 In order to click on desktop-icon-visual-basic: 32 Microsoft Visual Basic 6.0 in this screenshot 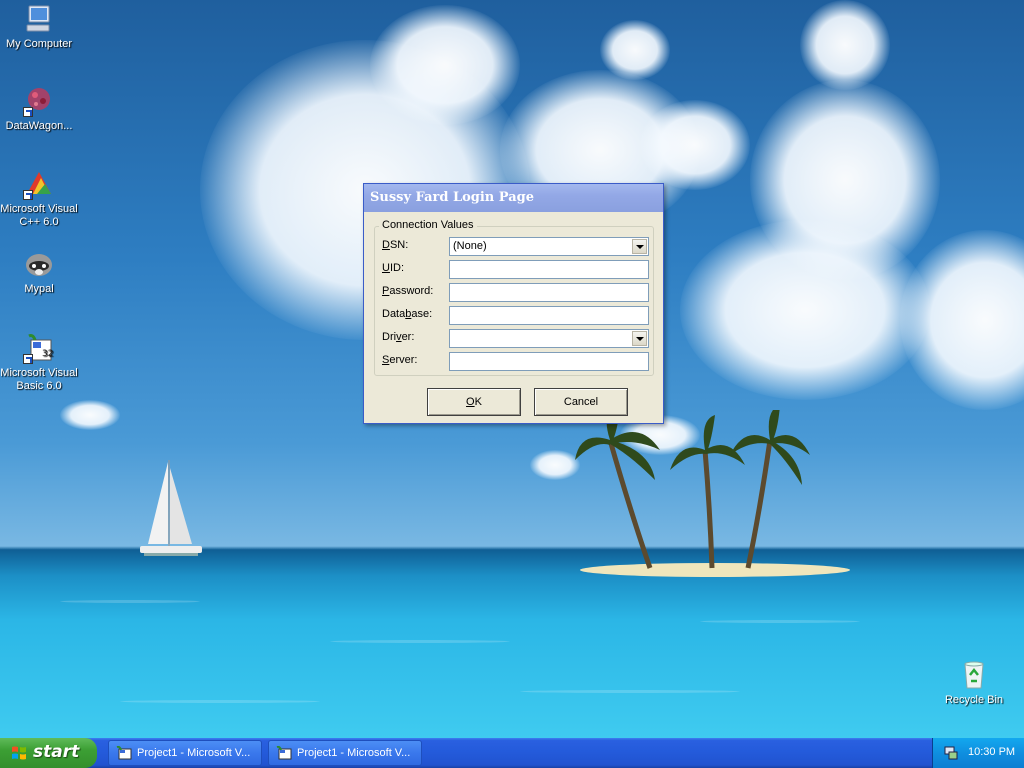, I will do `click(39, 362)`.